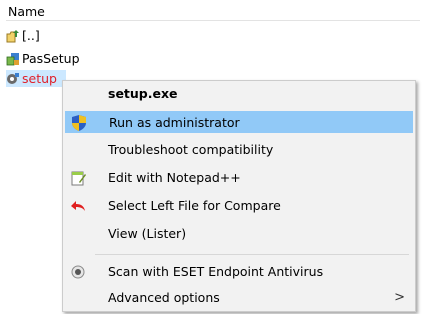 This screenshot has width=422, height=314. Describe the element at coordinates (147, 233) in the screenshot. I see `menu-item-label: View (Lister)` at that location.